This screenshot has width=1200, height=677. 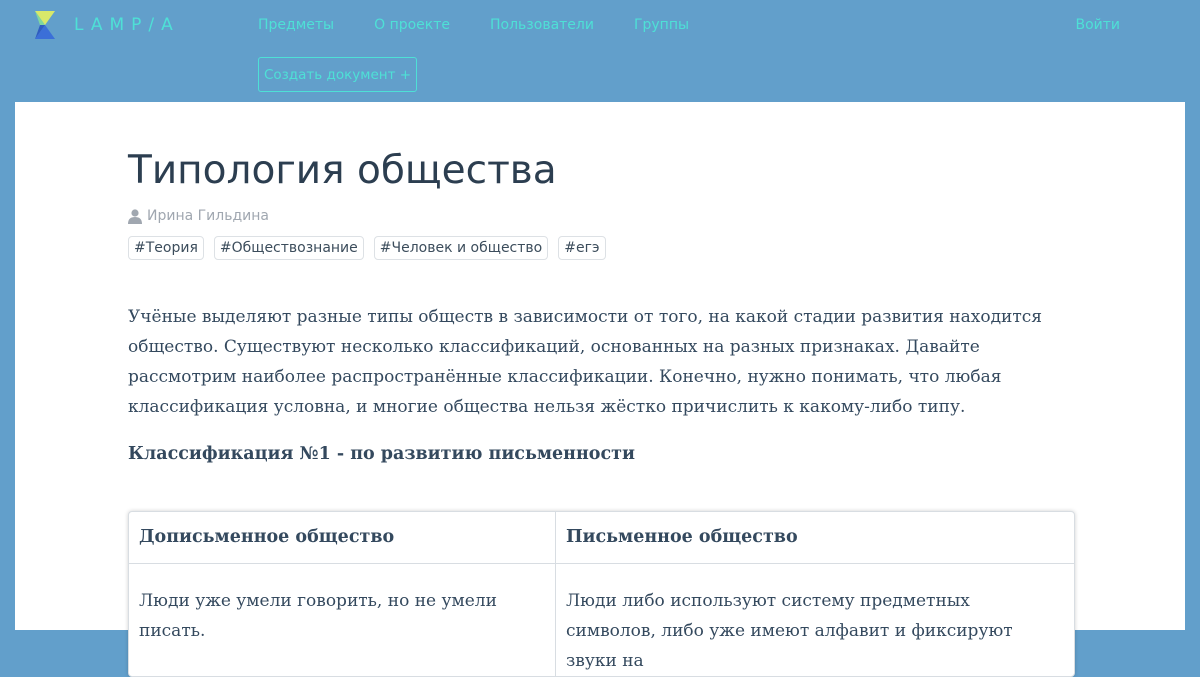 What do you see at coordinates (342, 538) in the screenshot?
I see `table-header-cell: Дописьменное общество` at bounding box center [342, 538].